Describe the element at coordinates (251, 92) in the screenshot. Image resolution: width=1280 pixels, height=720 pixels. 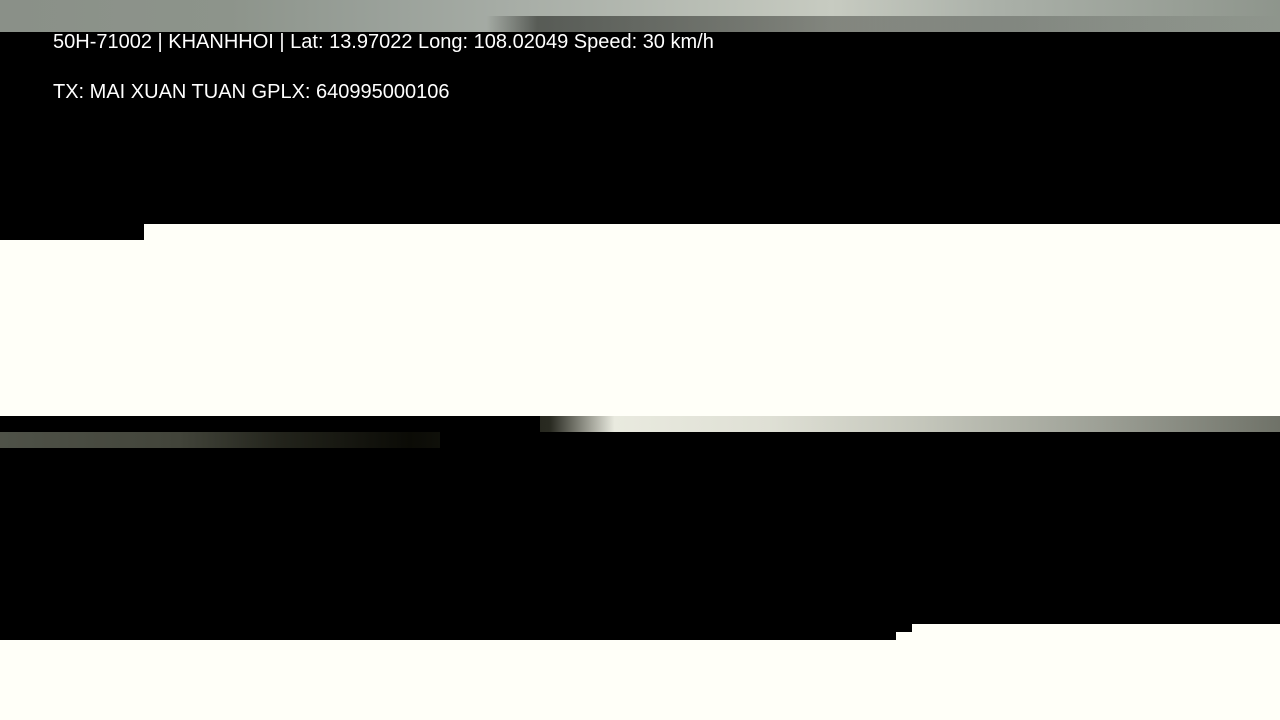
I see `driver-license-overlay: TX: MAI XUAN TUAN GPLX: 640995000106` at that location.